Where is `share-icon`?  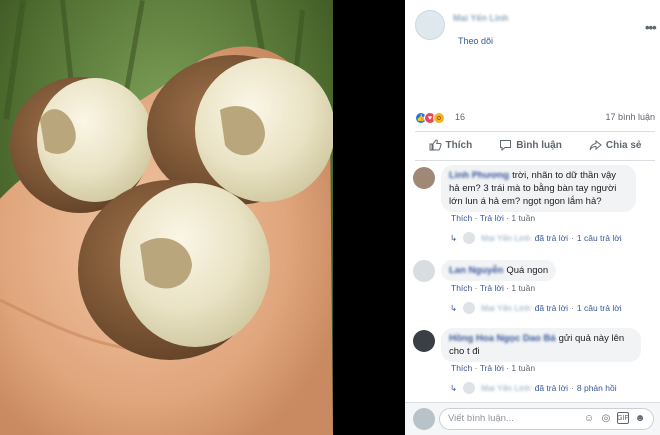 share-icon is located at coordinates (595, 145).